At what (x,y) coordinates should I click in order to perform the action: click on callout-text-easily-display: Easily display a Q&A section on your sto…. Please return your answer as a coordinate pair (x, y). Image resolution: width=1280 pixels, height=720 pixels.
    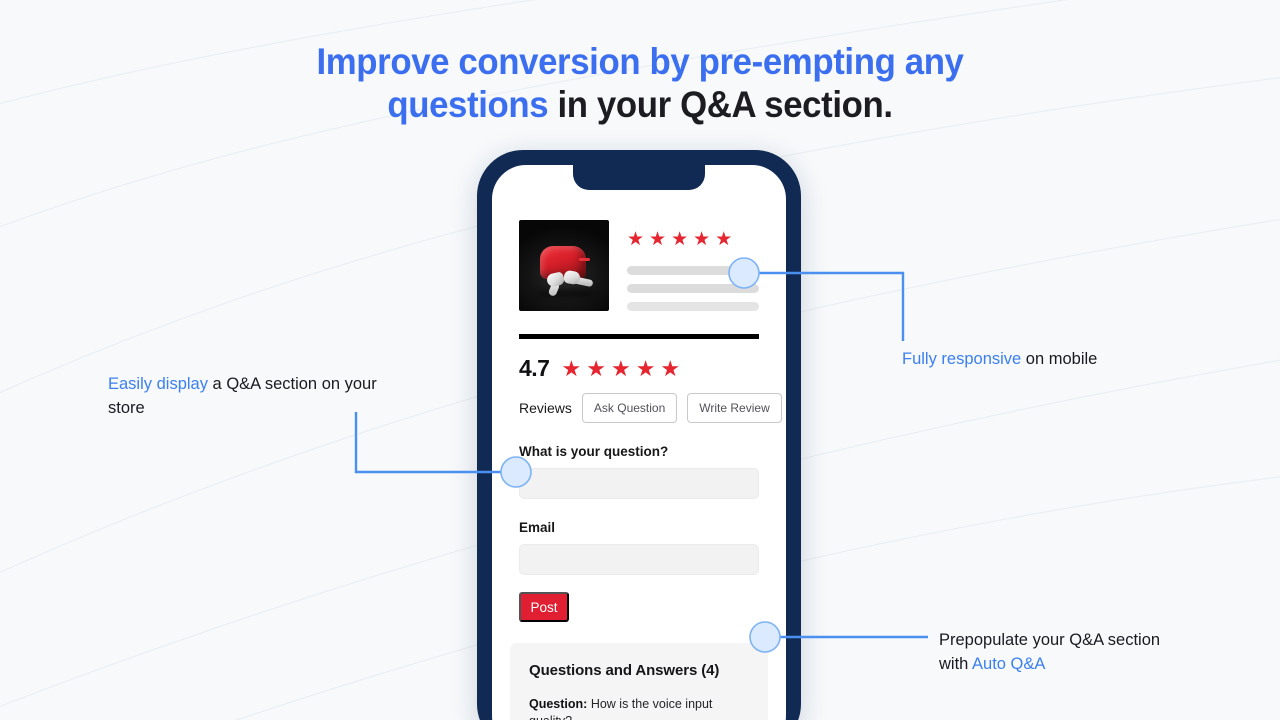
    Looking at the image, I should click on (243, 396).